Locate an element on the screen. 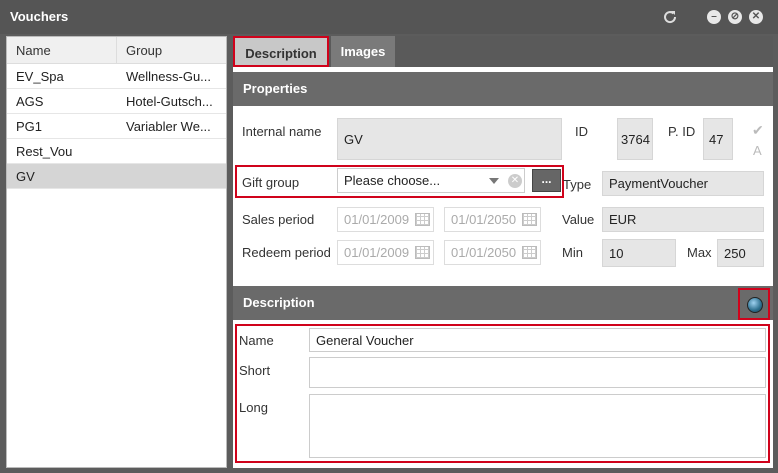  max-label: Max is located at coordinates (699, 252).